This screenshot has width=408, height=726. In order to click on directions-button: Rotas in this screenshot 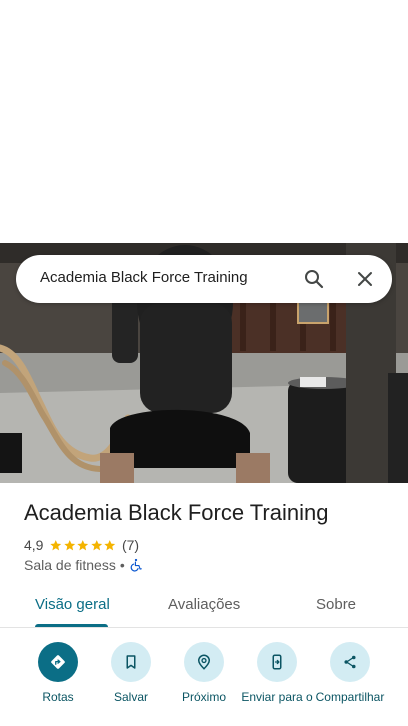, I will do `click(58, 673)`.